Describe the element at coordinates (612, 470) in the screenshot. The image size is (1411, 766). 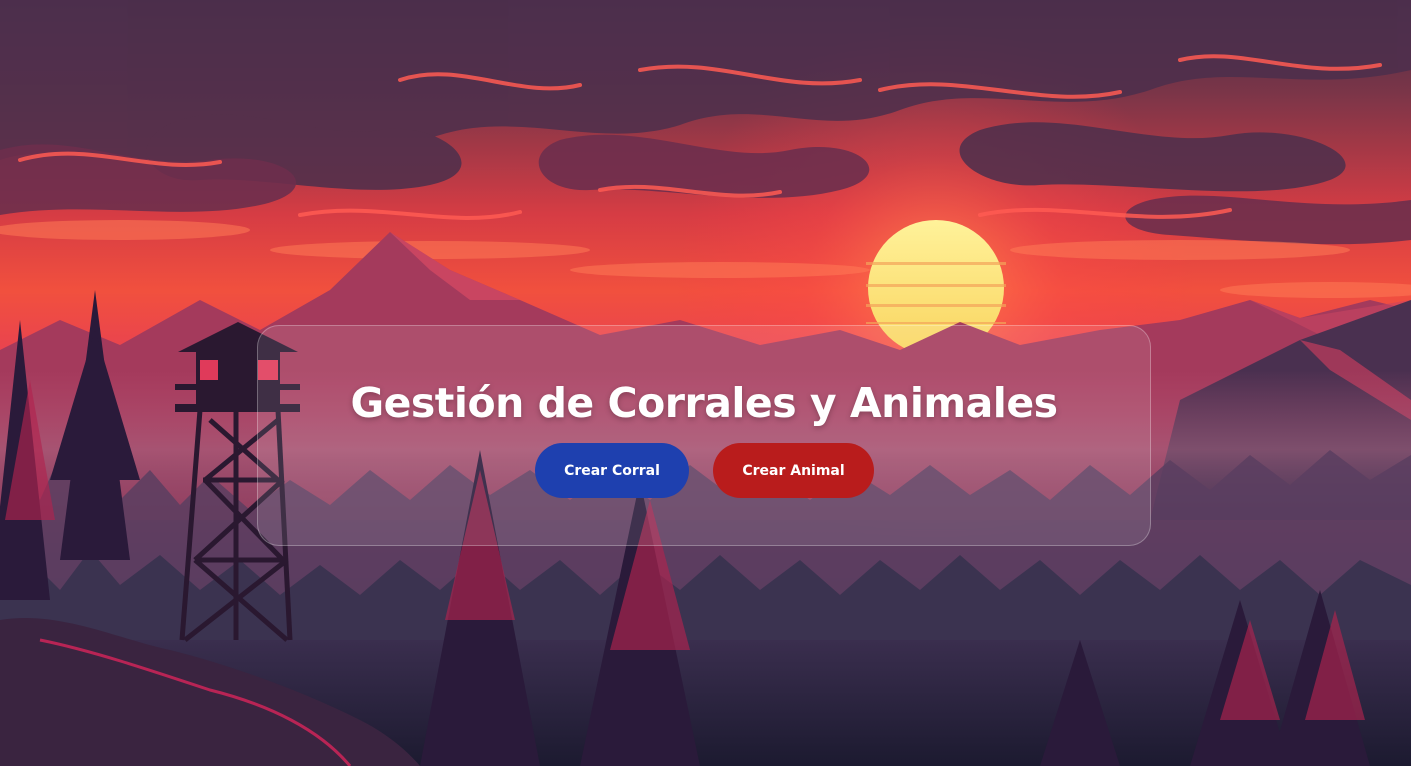
I see `create-corral-button: Crear Corral` at that location.